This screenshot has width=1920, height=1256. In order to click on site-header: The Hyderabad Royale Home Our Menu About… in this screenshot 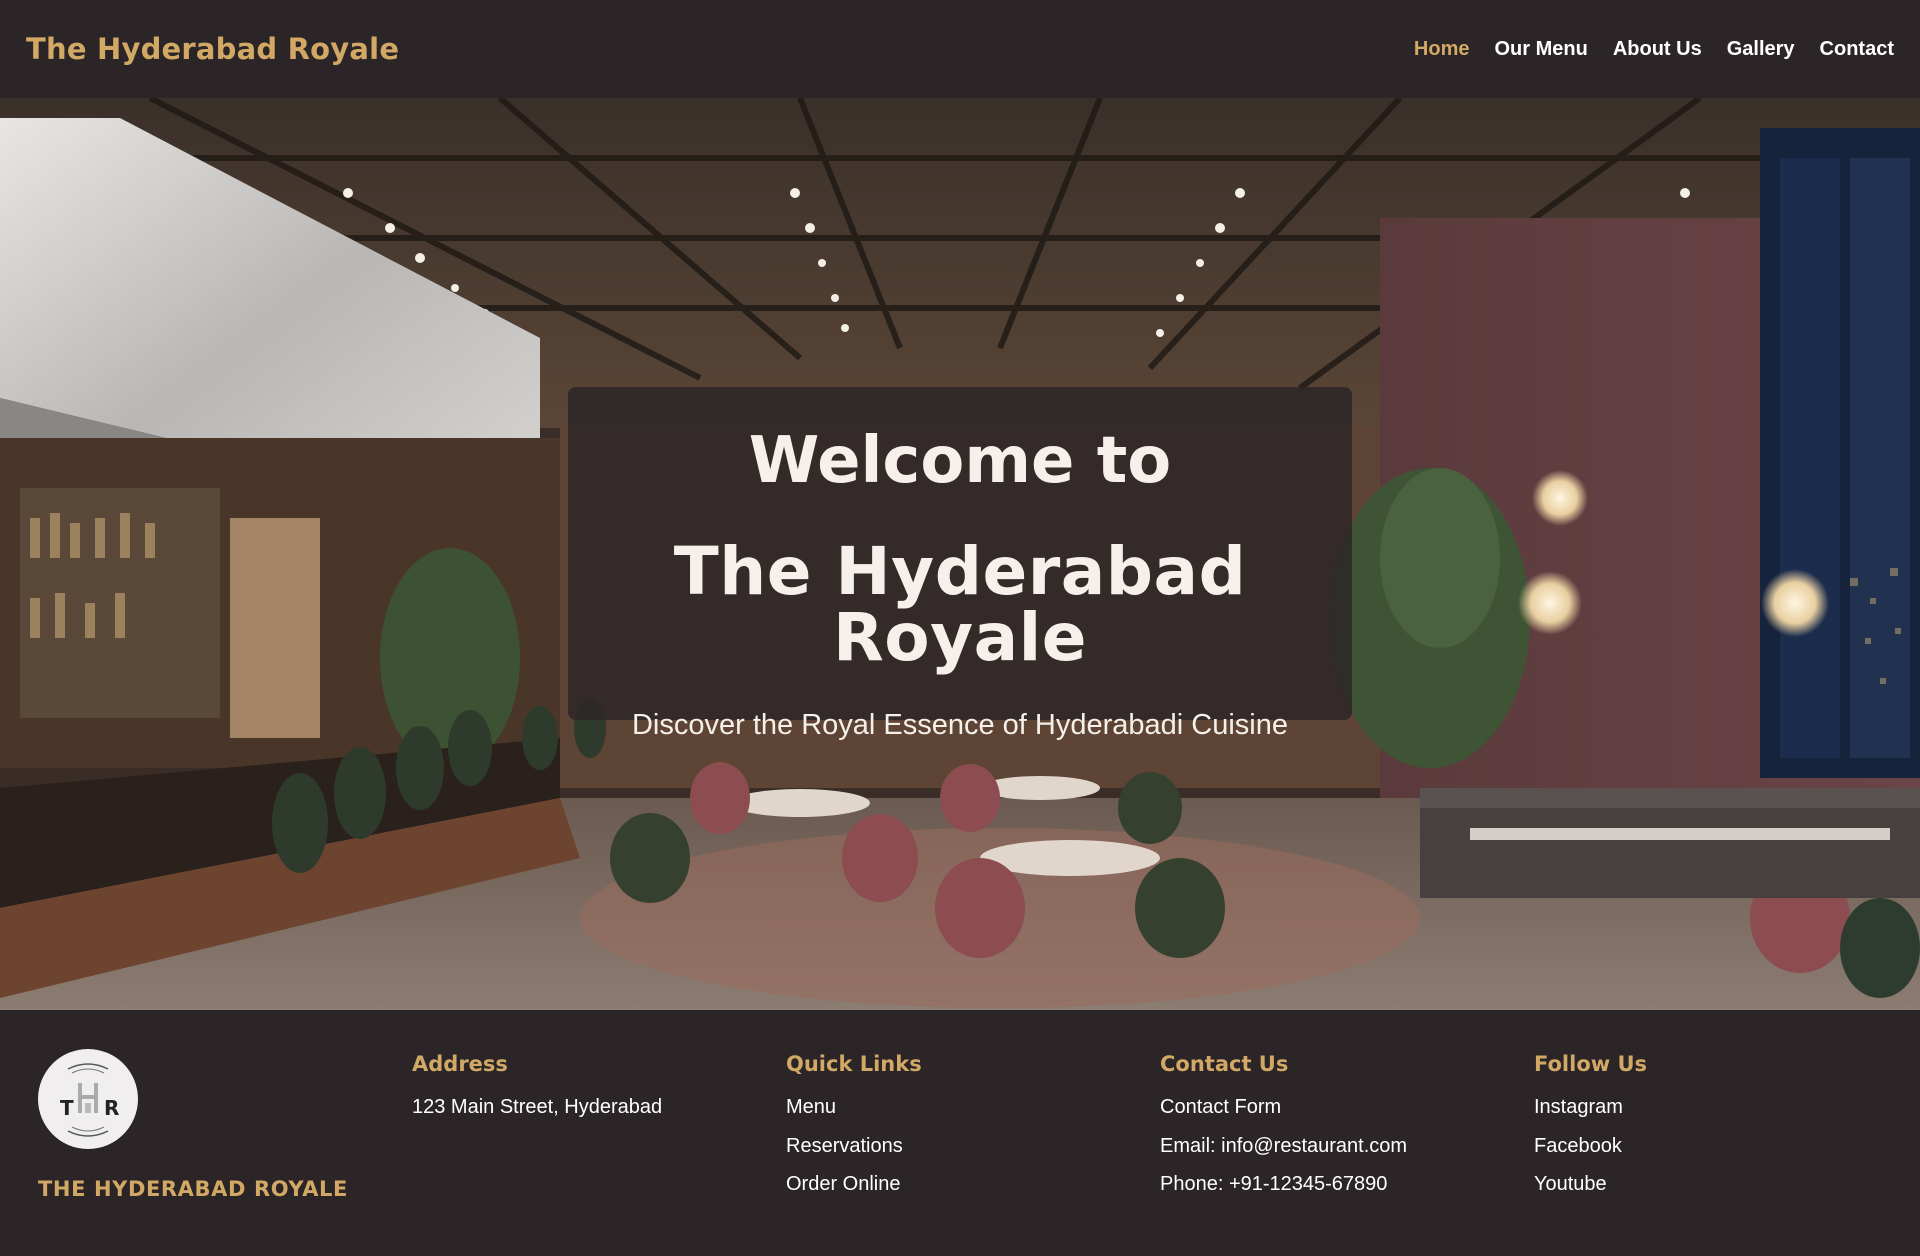, I will do `click(960, 49)`.